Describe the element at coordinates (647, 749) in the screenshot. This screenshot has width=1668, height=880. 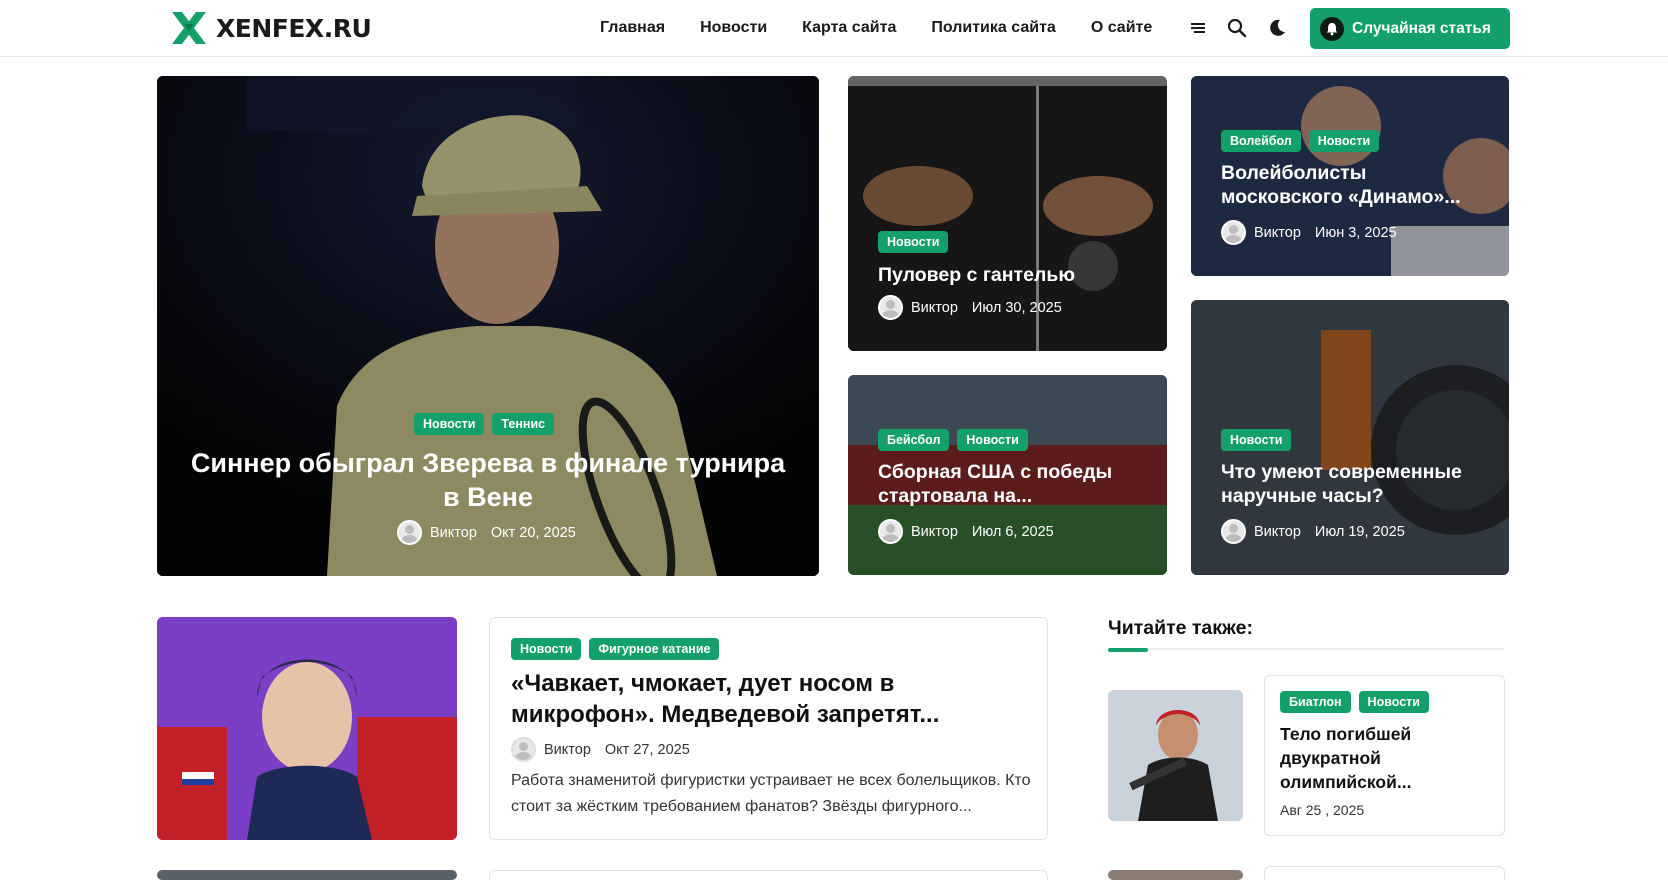
I see `post-date: Окт 27, 2025` at that location.